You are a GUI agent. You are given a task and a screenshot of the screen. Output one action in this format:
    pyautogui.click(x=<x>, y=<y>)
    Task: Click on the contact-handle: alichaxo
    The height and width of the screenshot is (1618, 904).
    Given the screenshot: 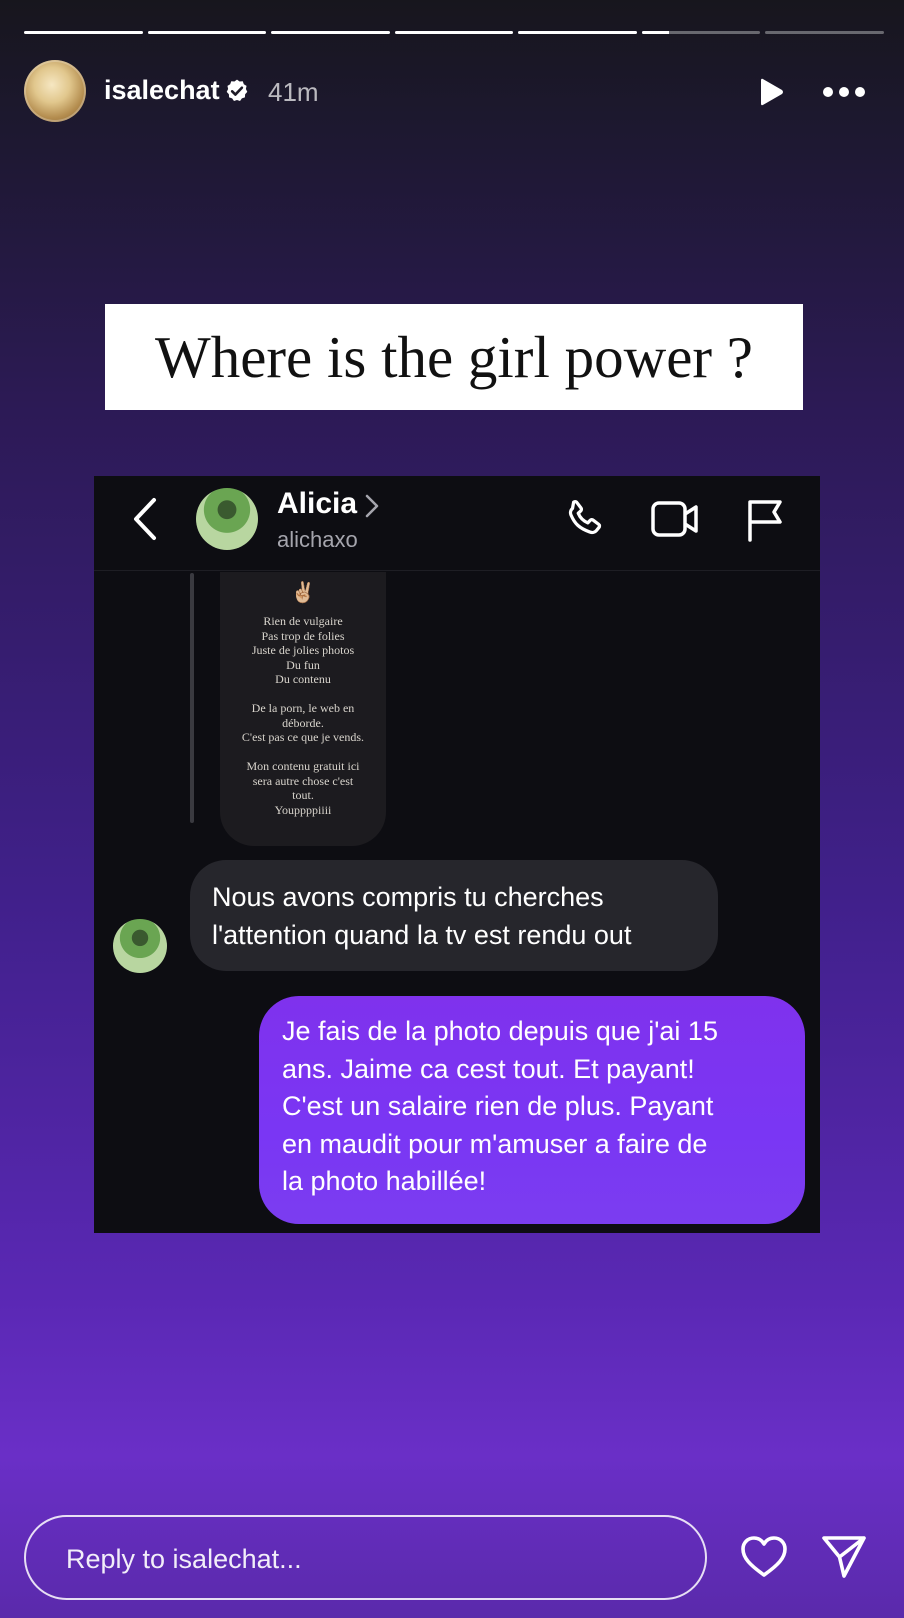 What is the action you would take?
    pyautogui.click(x=317, y=539)
    